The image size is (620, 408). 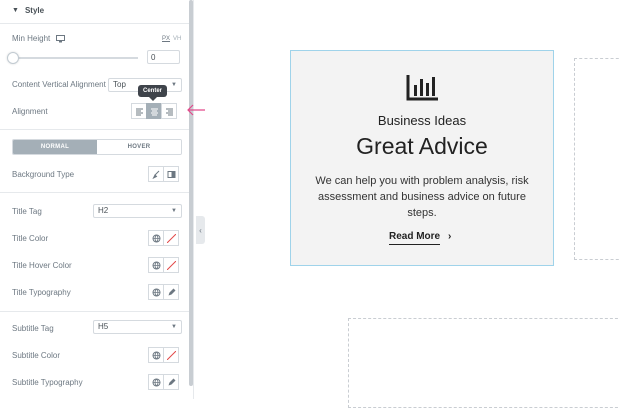 I want to click on subtitle-typography-controls, so click(x=163, y=382).